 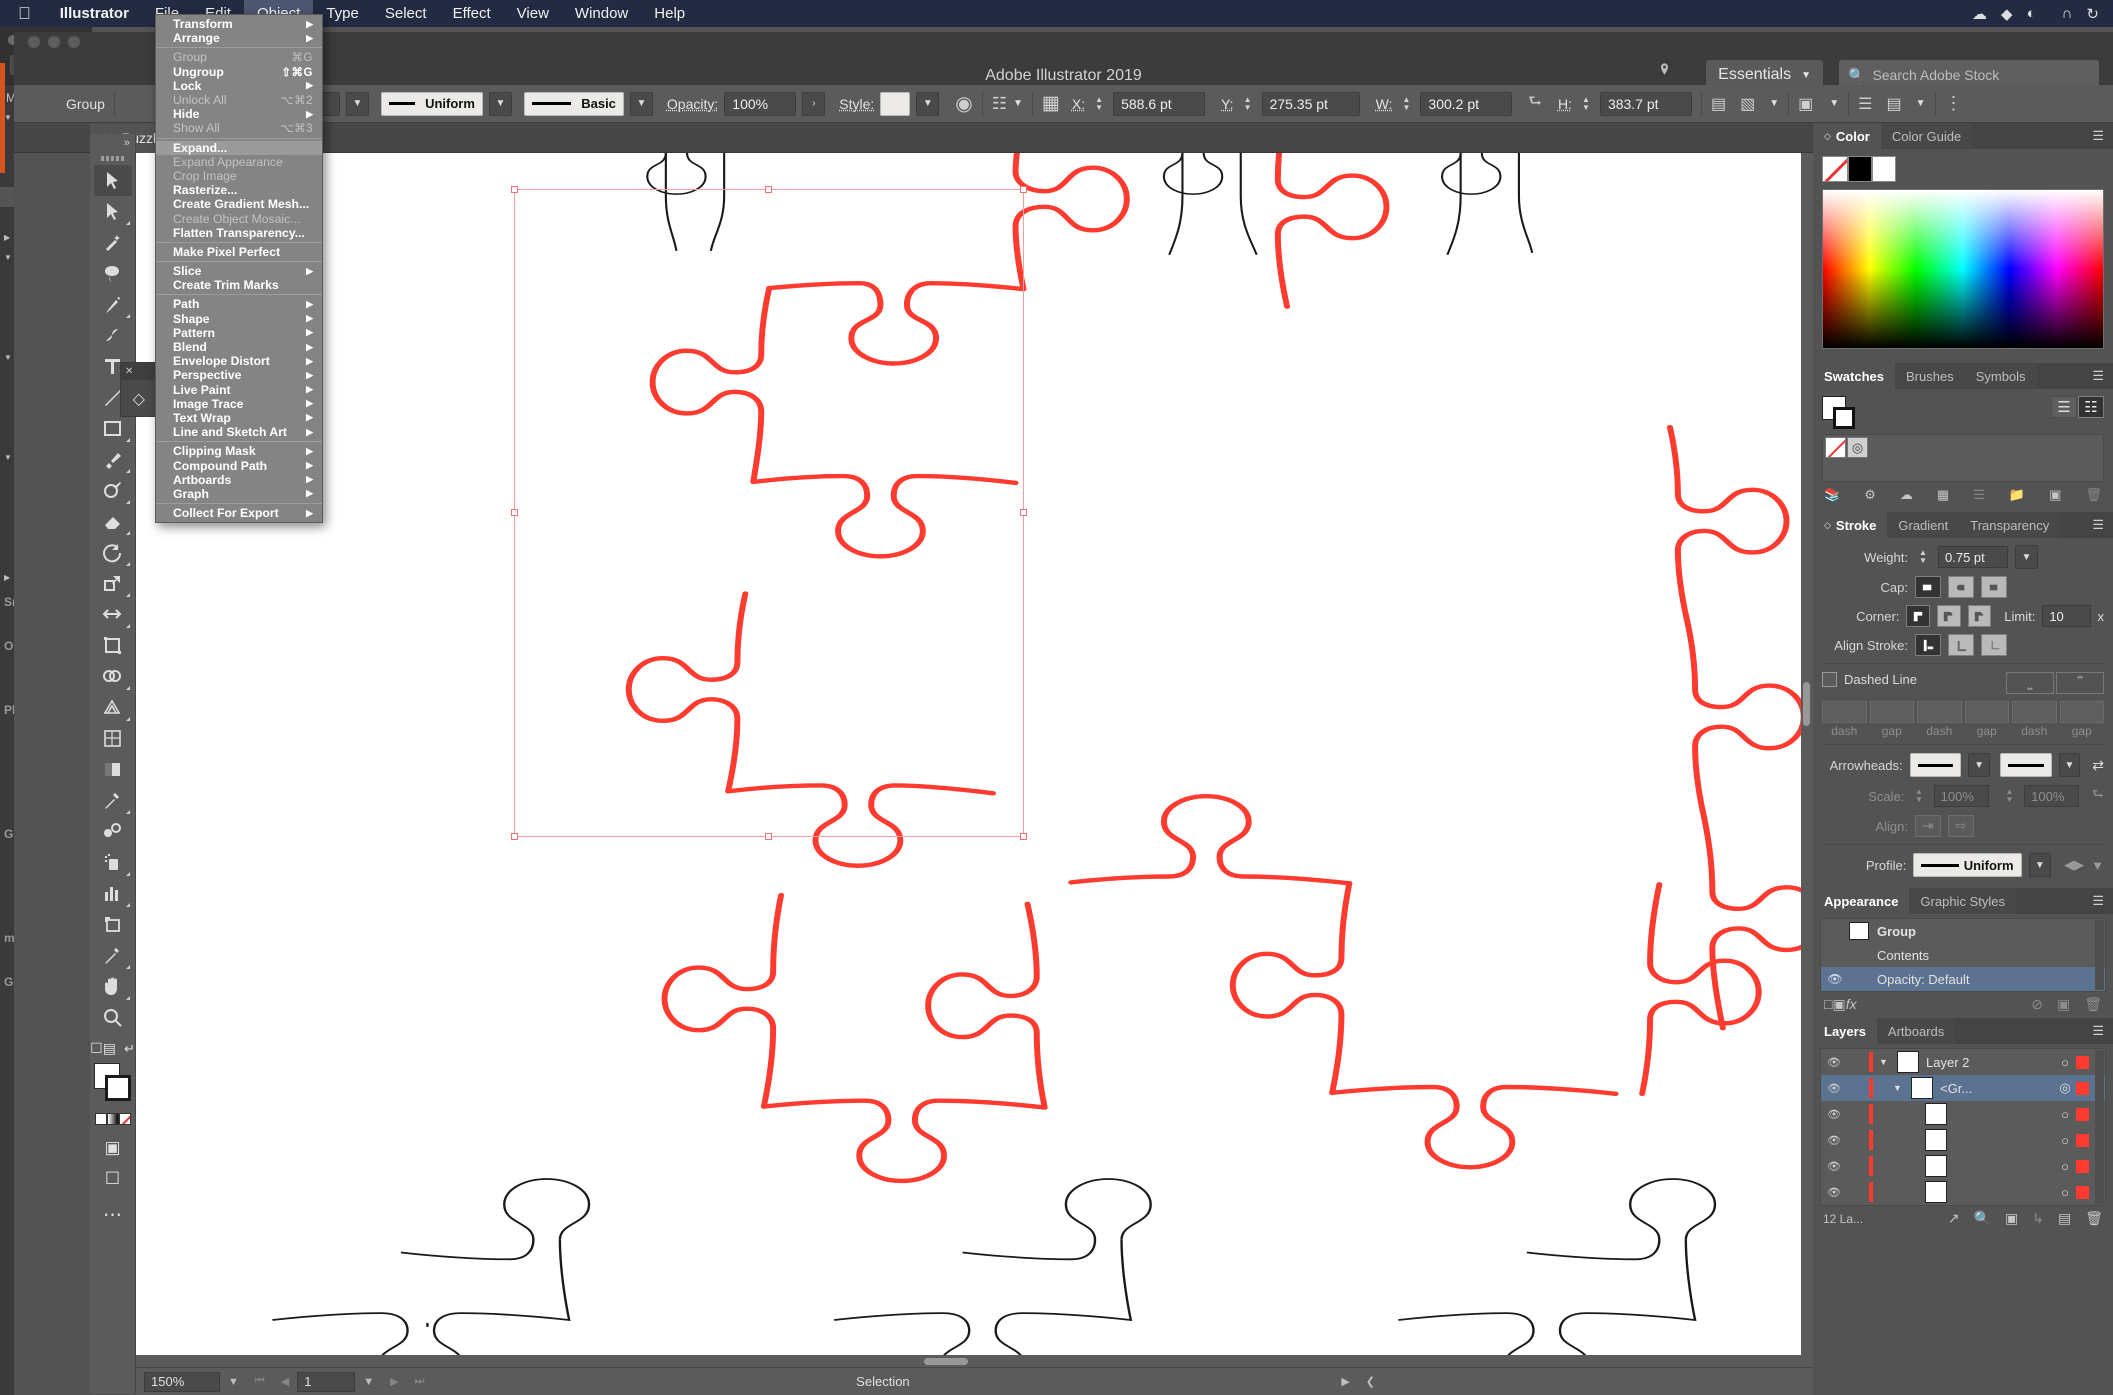 I want to click on stroke-color-indicator, so click(x=118, y=1088).